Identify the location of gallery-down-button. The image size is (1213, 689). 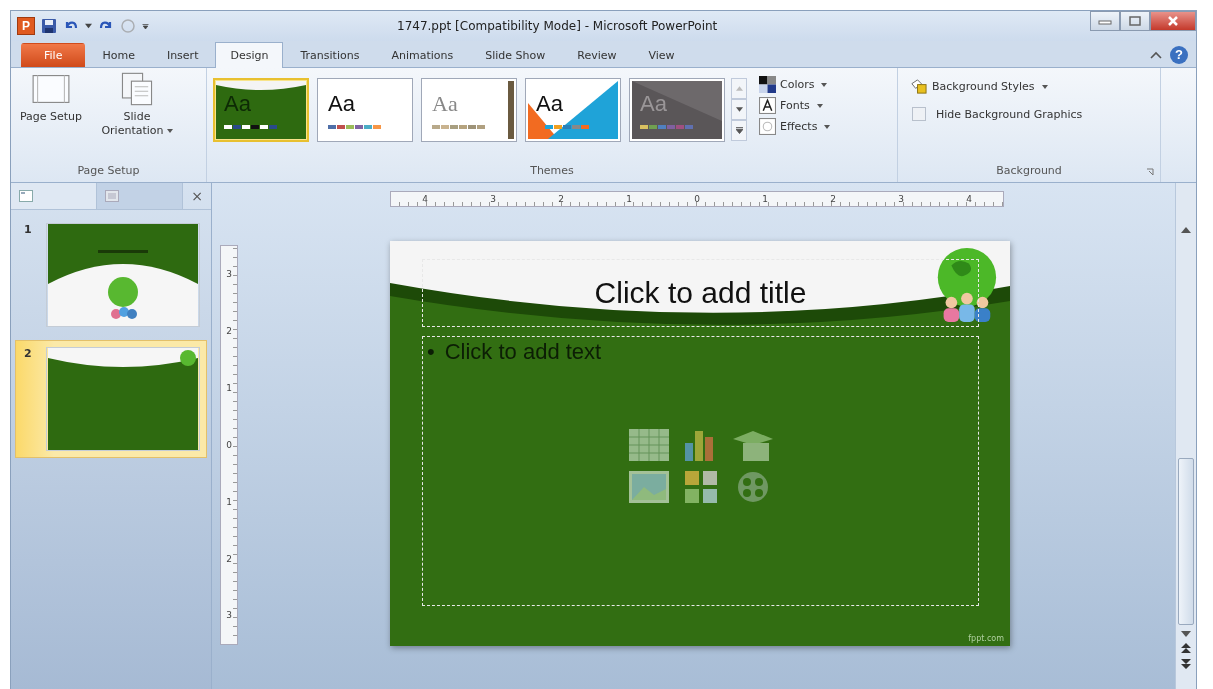
(739, 109).